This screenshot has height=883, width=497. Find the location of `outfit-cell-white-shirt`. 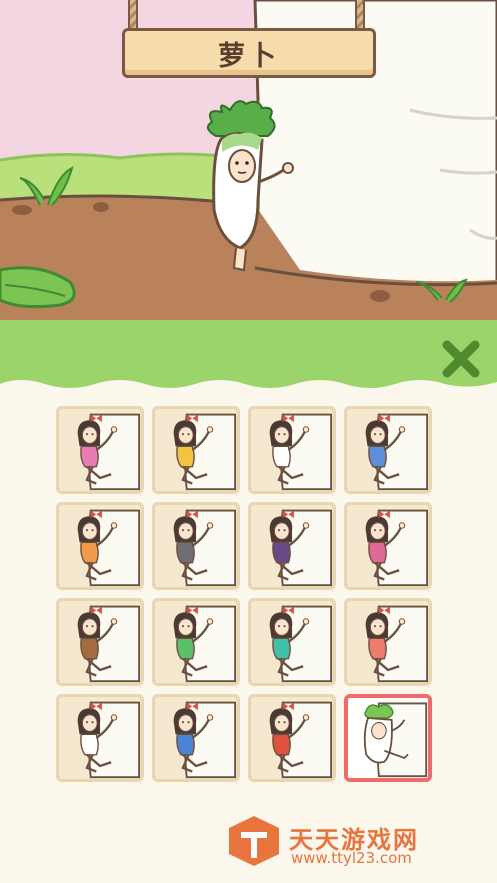

outfit-cell-white-shirt is located at coordinates (292, 450).